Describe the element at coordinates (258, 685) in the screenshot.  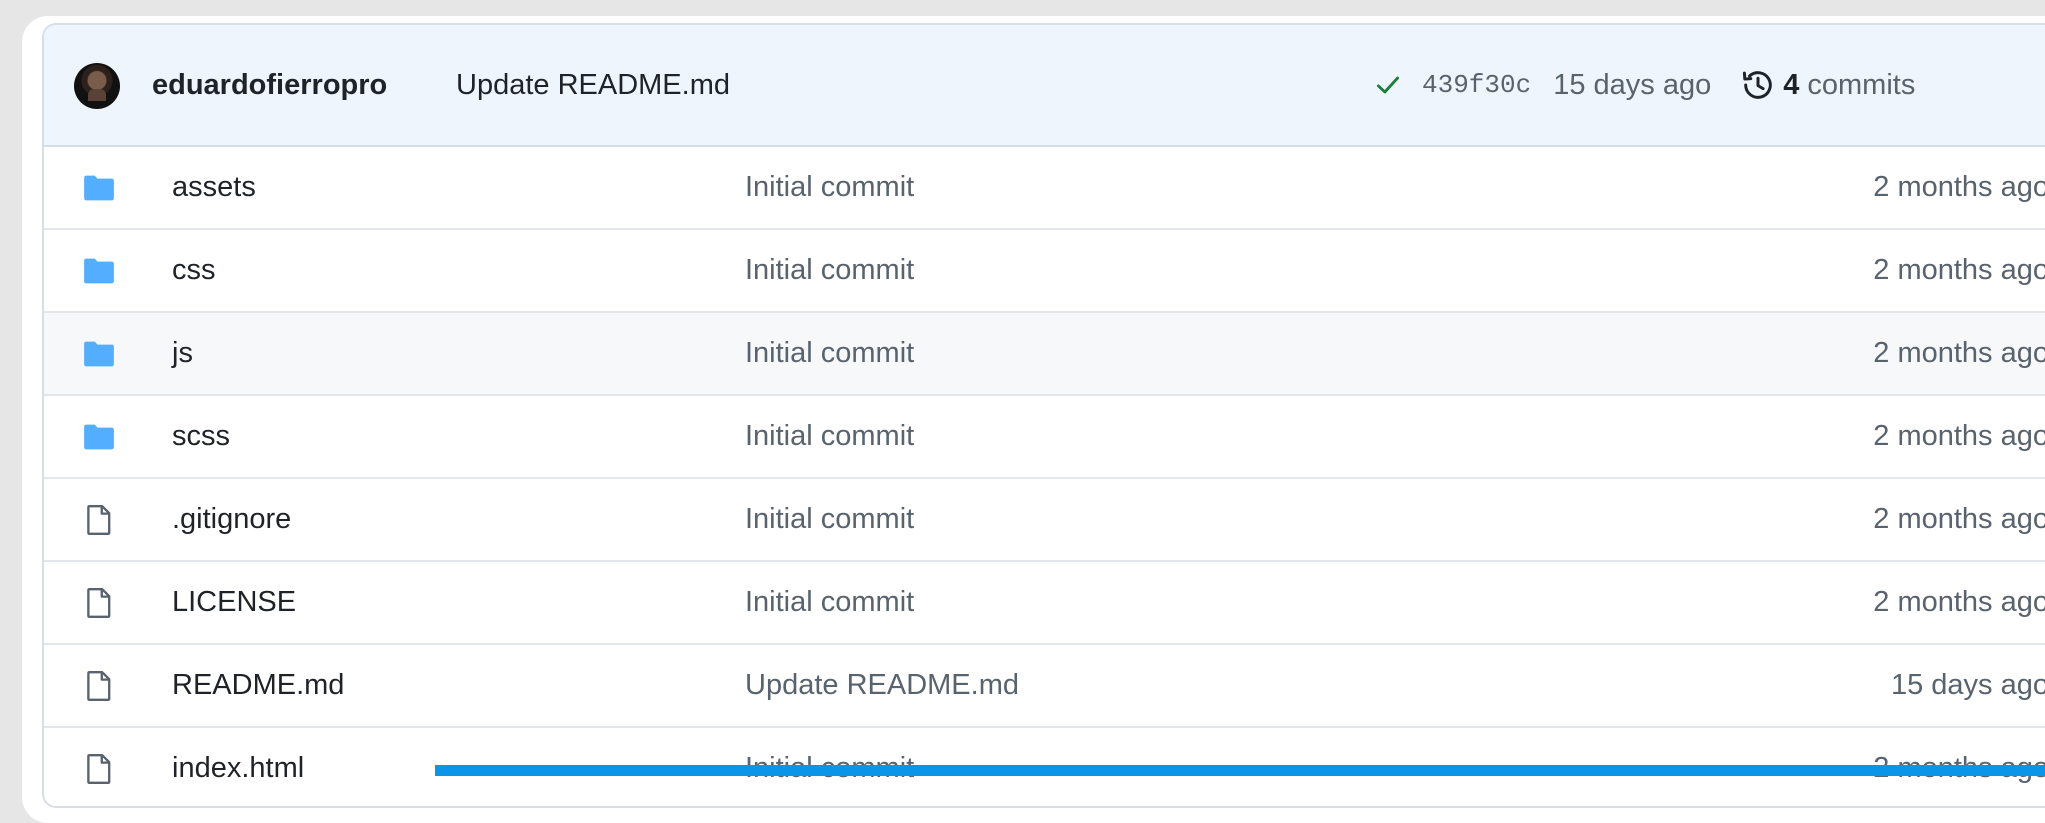
I see `file-name-link: README.md` at that location.